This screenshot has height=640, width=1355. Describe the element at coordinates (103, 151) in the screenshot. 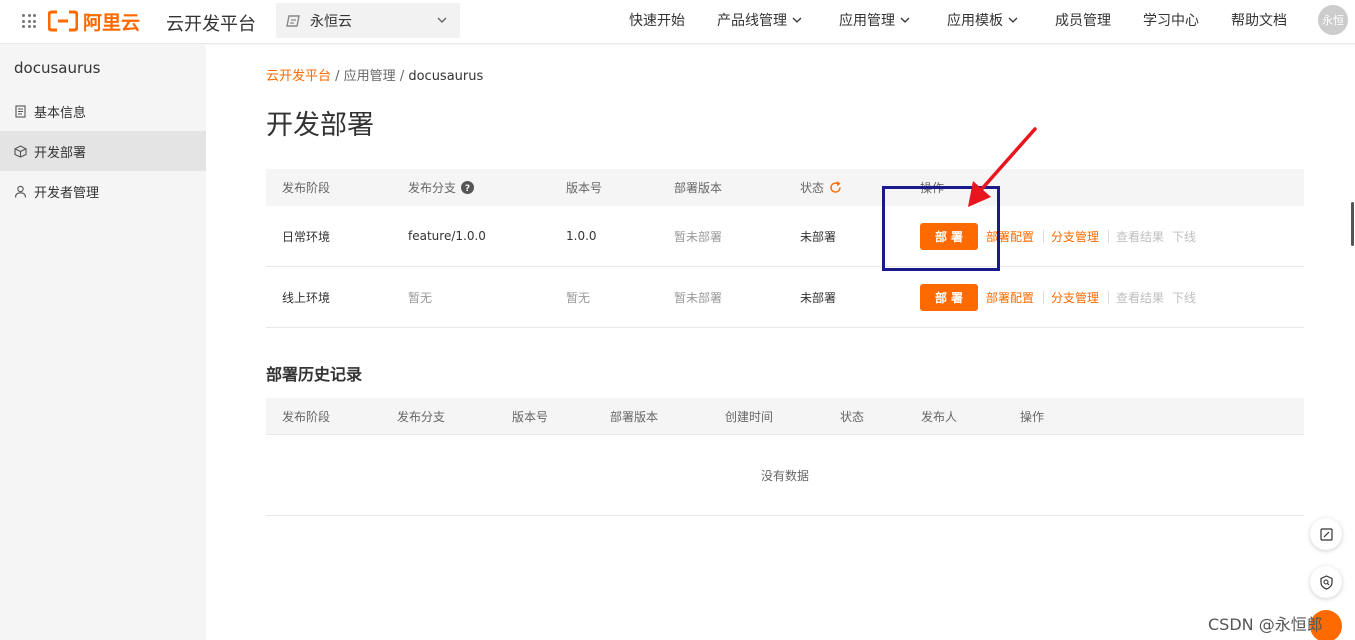

I see `sidebar-item-dev-deploy: 开发部署` at that location.